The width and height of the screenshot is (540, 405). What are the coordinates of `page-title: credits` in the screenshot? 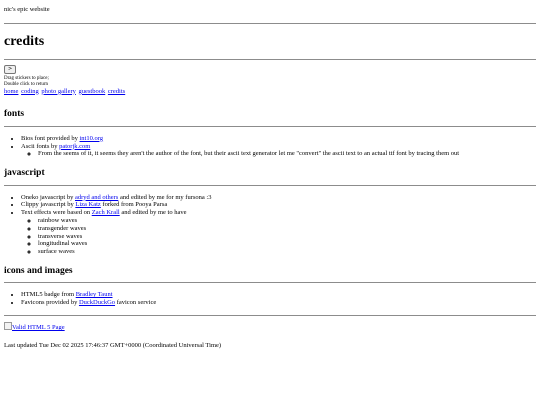 It's located at (24, 41).